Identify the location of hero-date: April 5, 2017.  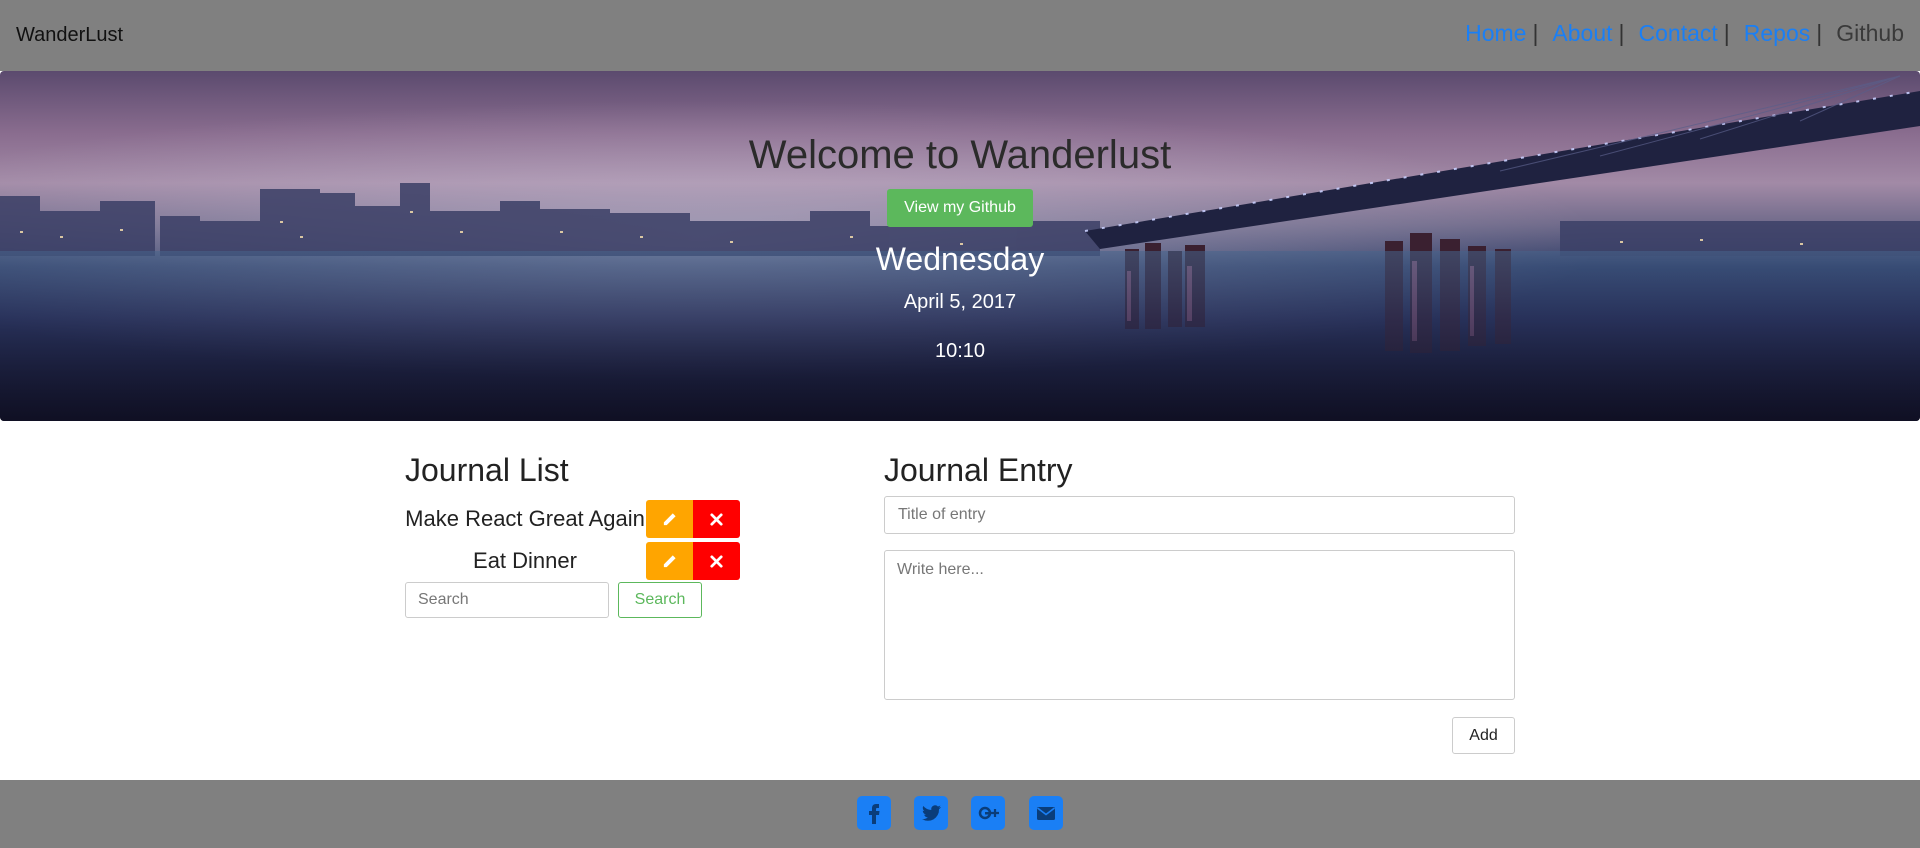
(960, 302).